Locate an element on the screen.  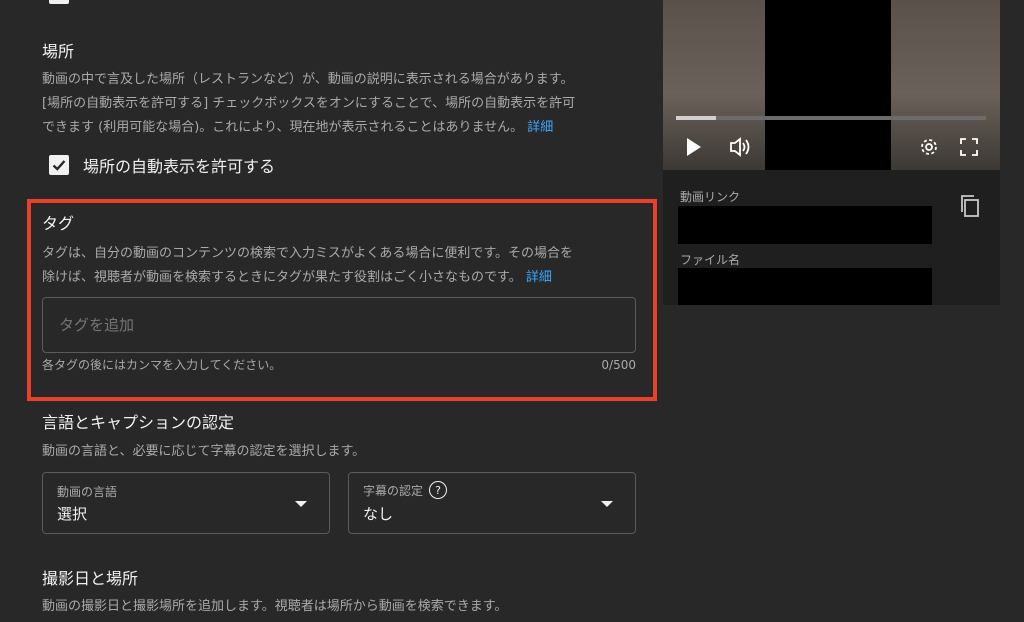
checkmark-icon is located at coordinates (59, 165).